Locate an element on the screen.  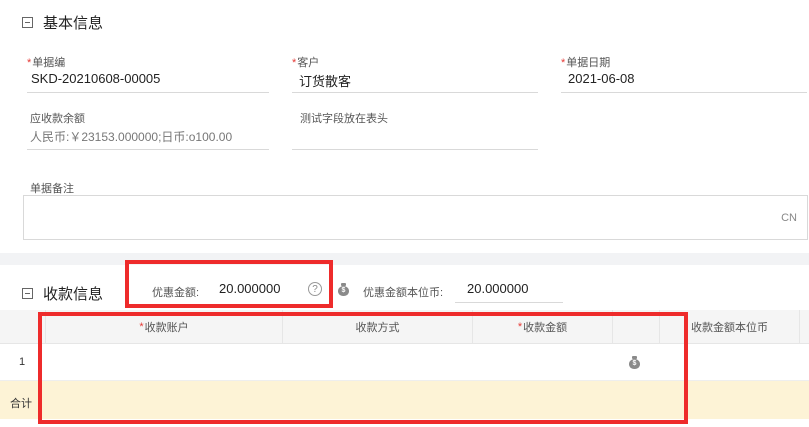
basic-info-header: 基本信息 is located at coordinates (62, 22).